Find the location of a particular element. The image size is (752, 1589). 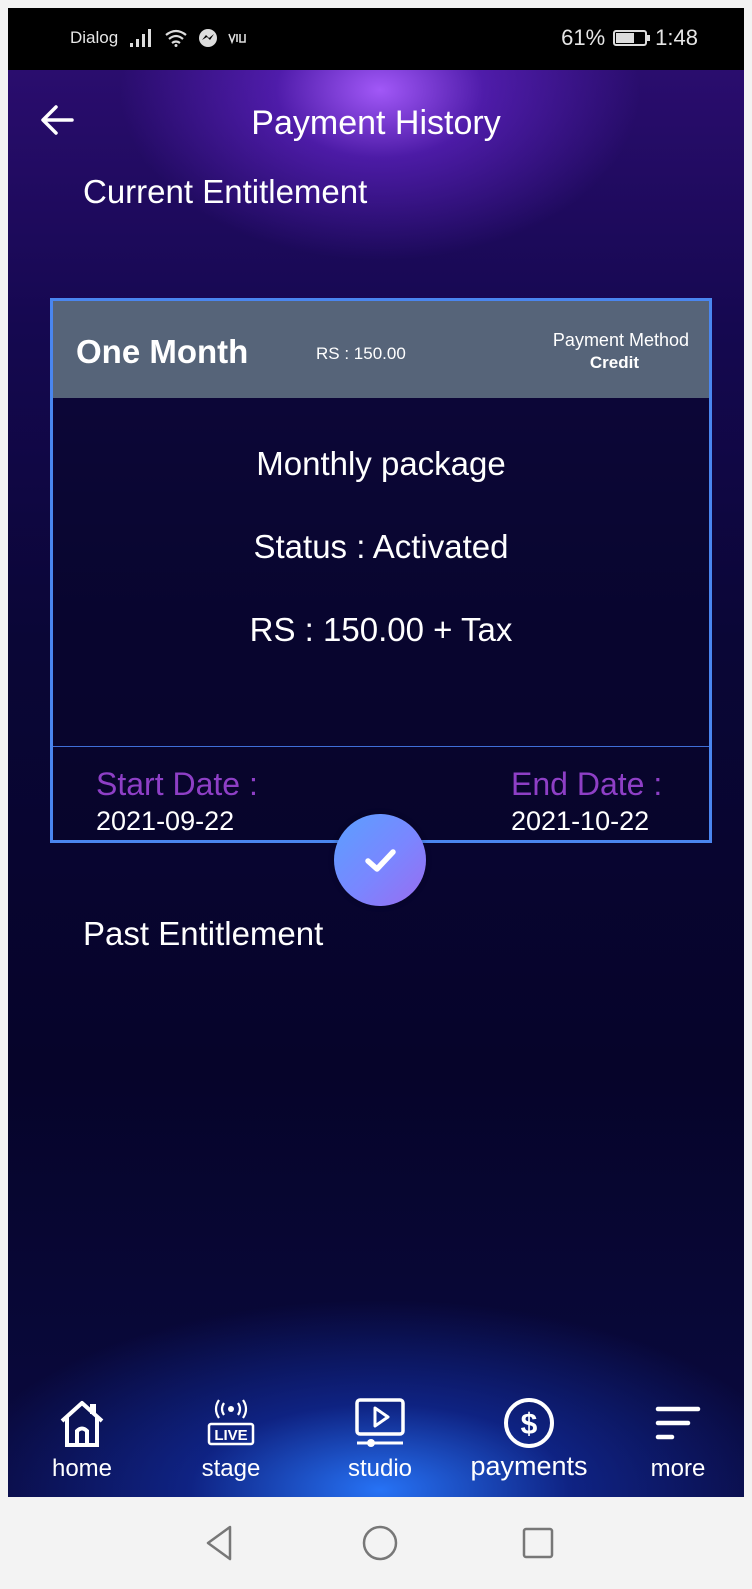

status-left: Dialog is located at coordinates (160, 38).